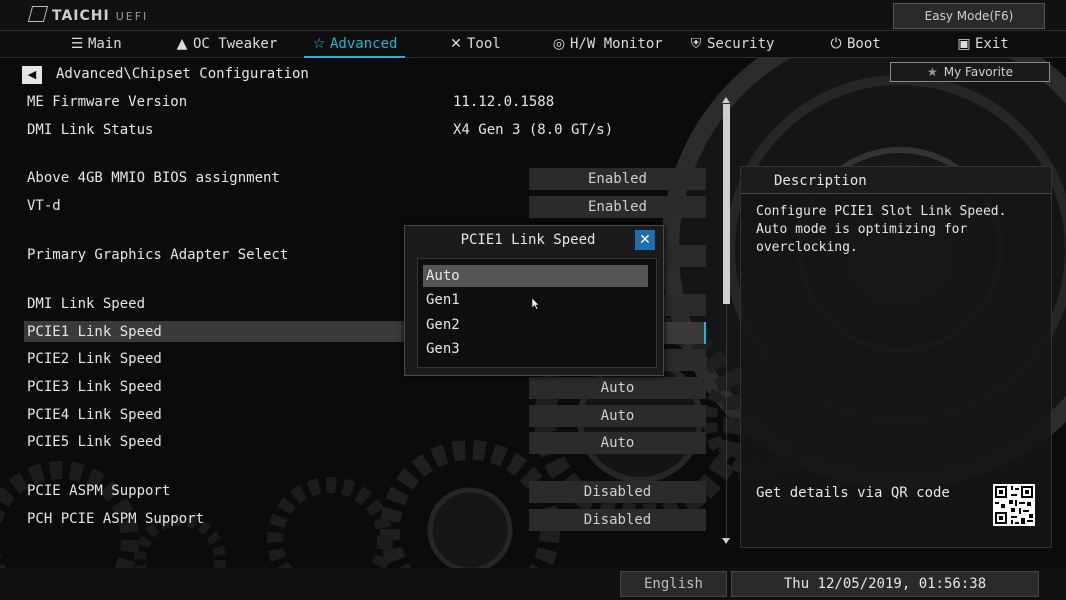 Image resolution: width=1066 pixels, height=600 pixels. Describe the element at coordinates (94, 442) in the screenshot. I see `setting-pcie5-label: PCIE5 Link Speed` at that location.